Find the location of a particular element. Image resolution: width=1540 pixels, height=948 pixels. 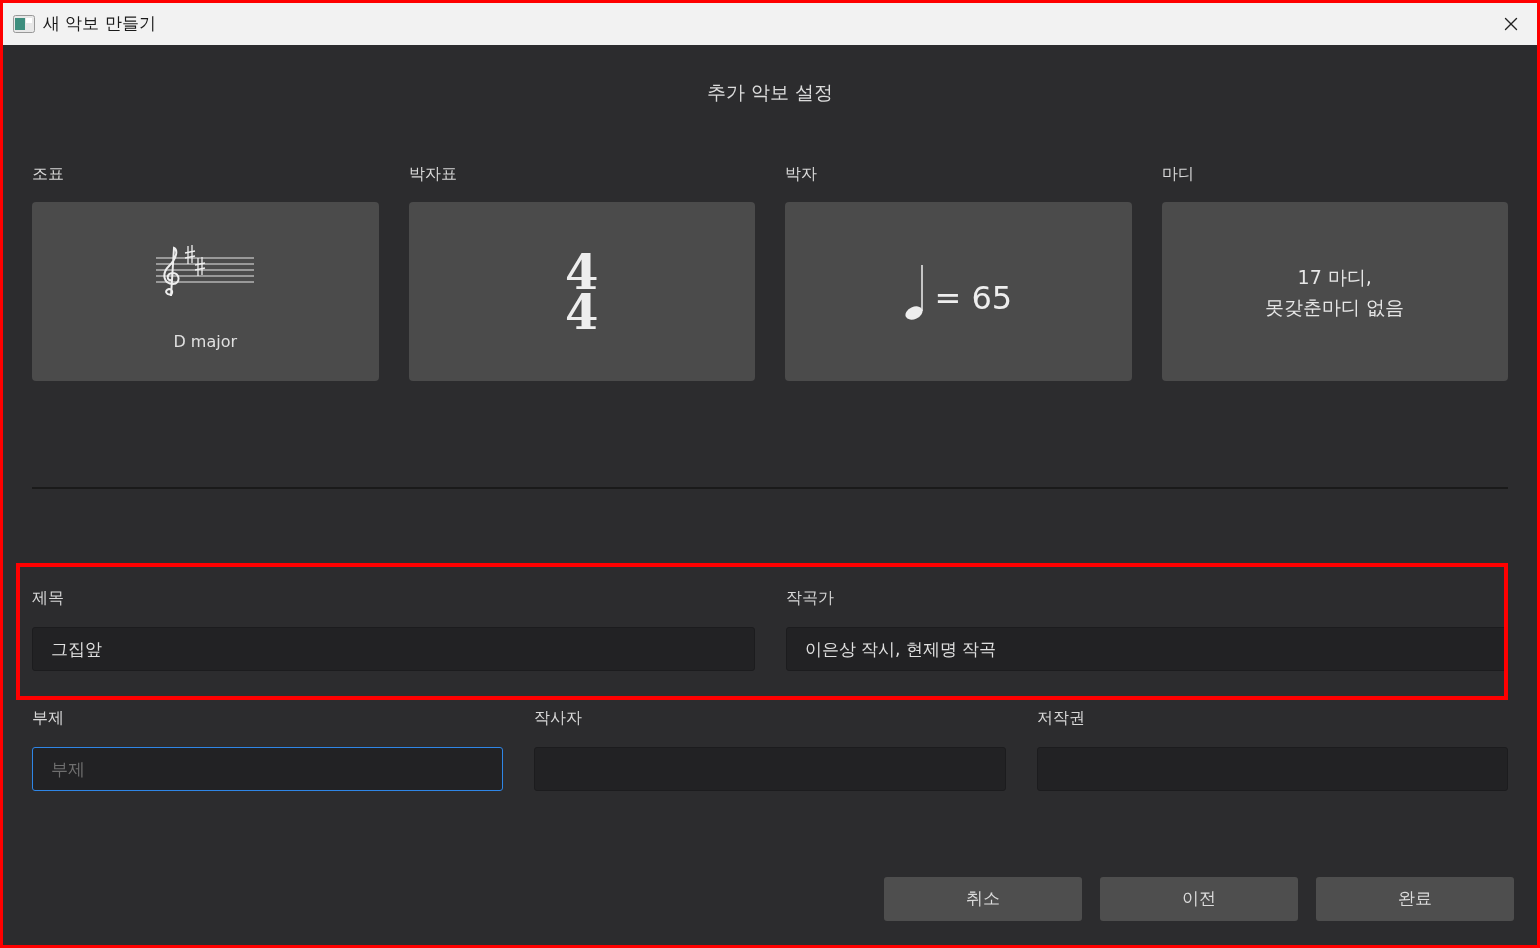

time-signature-denominator: 4 is located at coordinates (582, 311).